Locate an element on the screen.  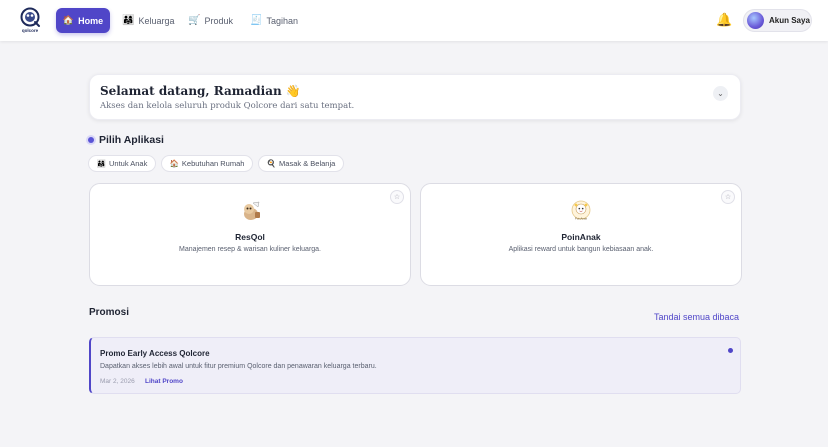
promo-date: Mar 2, 2026 is located at coordinates (117, 381).